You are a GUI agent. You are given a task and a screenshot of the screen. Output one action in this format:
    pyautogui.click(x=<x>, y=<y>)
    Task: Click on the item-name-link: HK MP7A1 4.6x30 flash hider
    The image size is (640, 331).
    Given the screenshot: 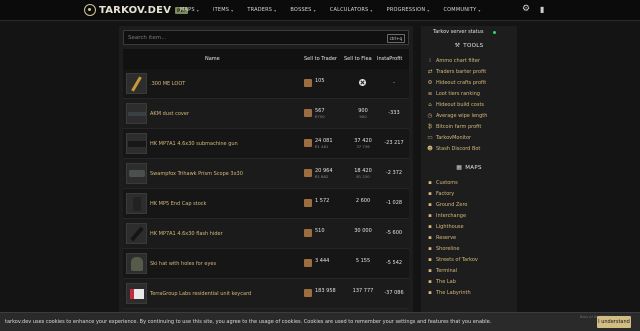 What is the action you would take?
    pyautogui.click(x=186, y=234)
    